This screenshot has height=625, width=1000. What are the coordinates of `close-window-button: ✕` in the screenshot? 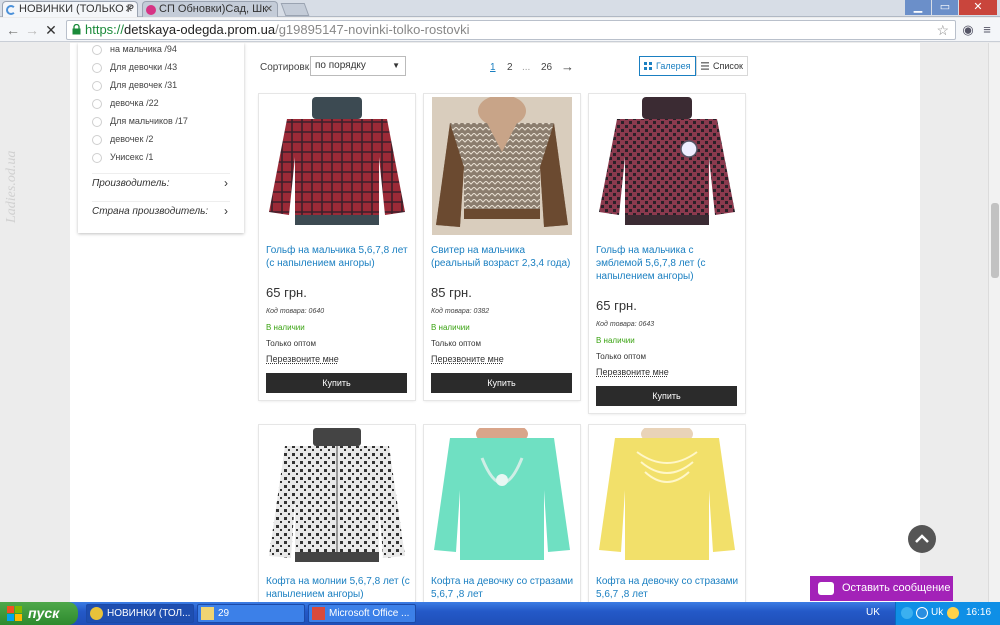 It's located at (978, 7).